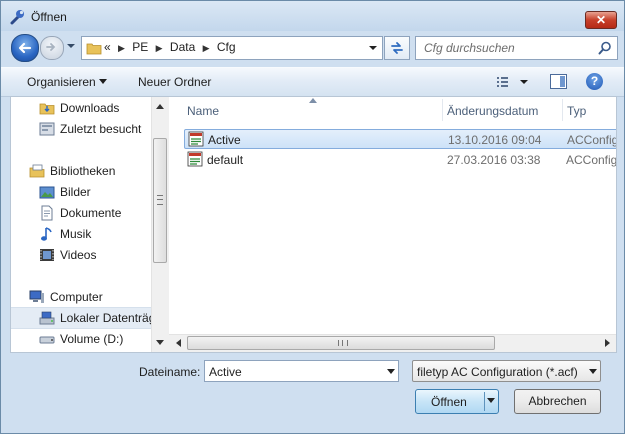 The width and height of the screenshot is (625, 434). What do you see at coordinates (91, 213) in the screenshot?
I see `sidebar-item-label: Dokumente` at bounding box center [91, 213].